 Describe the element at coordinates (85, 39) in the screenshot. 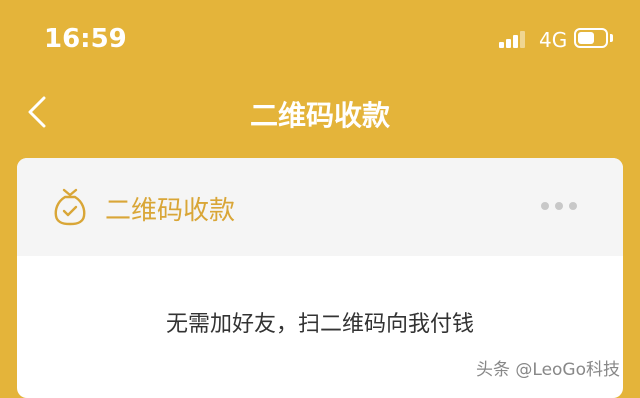

I see `status-time: 16:59` at that location.